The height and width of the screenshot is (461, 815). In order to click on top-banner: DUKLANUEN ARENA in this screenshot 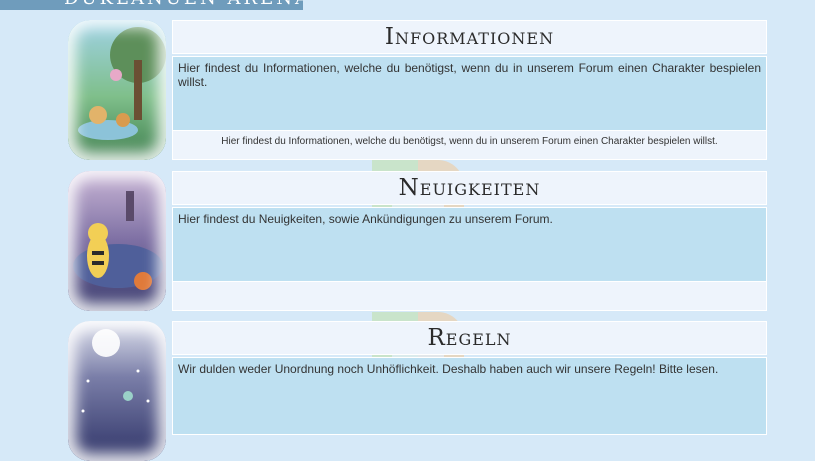, I will do `click(151, 5)`.